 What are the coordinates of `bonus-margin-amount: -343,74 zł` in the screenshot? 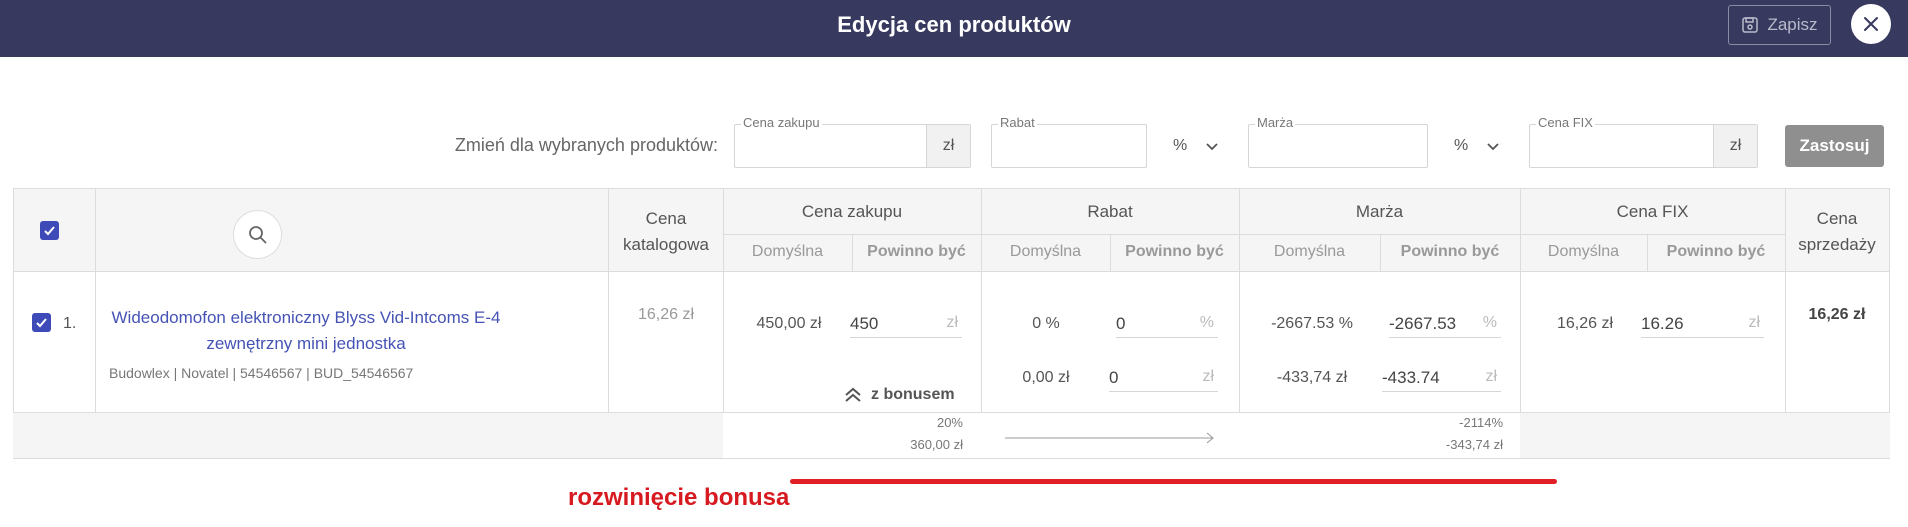 It's located at (1474, 444).